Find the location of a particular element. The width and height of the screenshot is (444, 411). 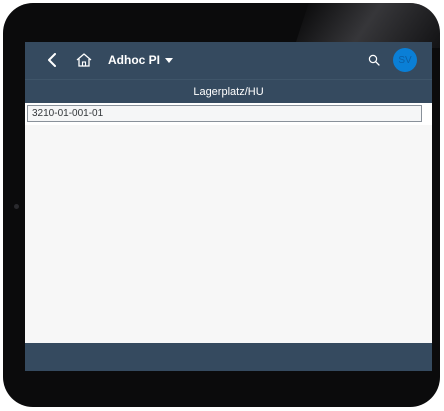

storage-bin-input is located at coordinates (224, 113).